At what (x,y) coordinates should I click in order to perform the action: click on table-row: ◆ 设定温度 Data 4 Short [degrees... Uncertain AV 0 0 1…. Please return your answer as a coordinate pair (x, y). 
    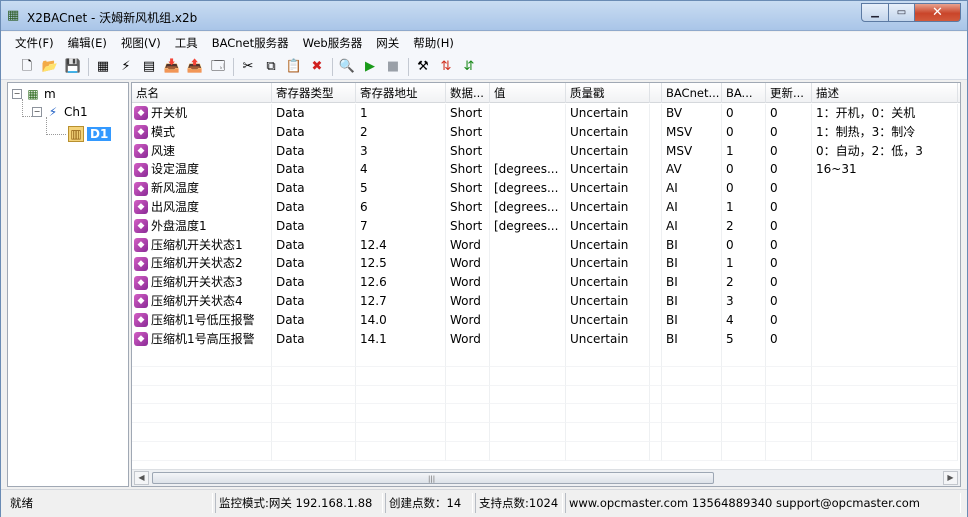
    Looking at the image, I should click on (546, 170).